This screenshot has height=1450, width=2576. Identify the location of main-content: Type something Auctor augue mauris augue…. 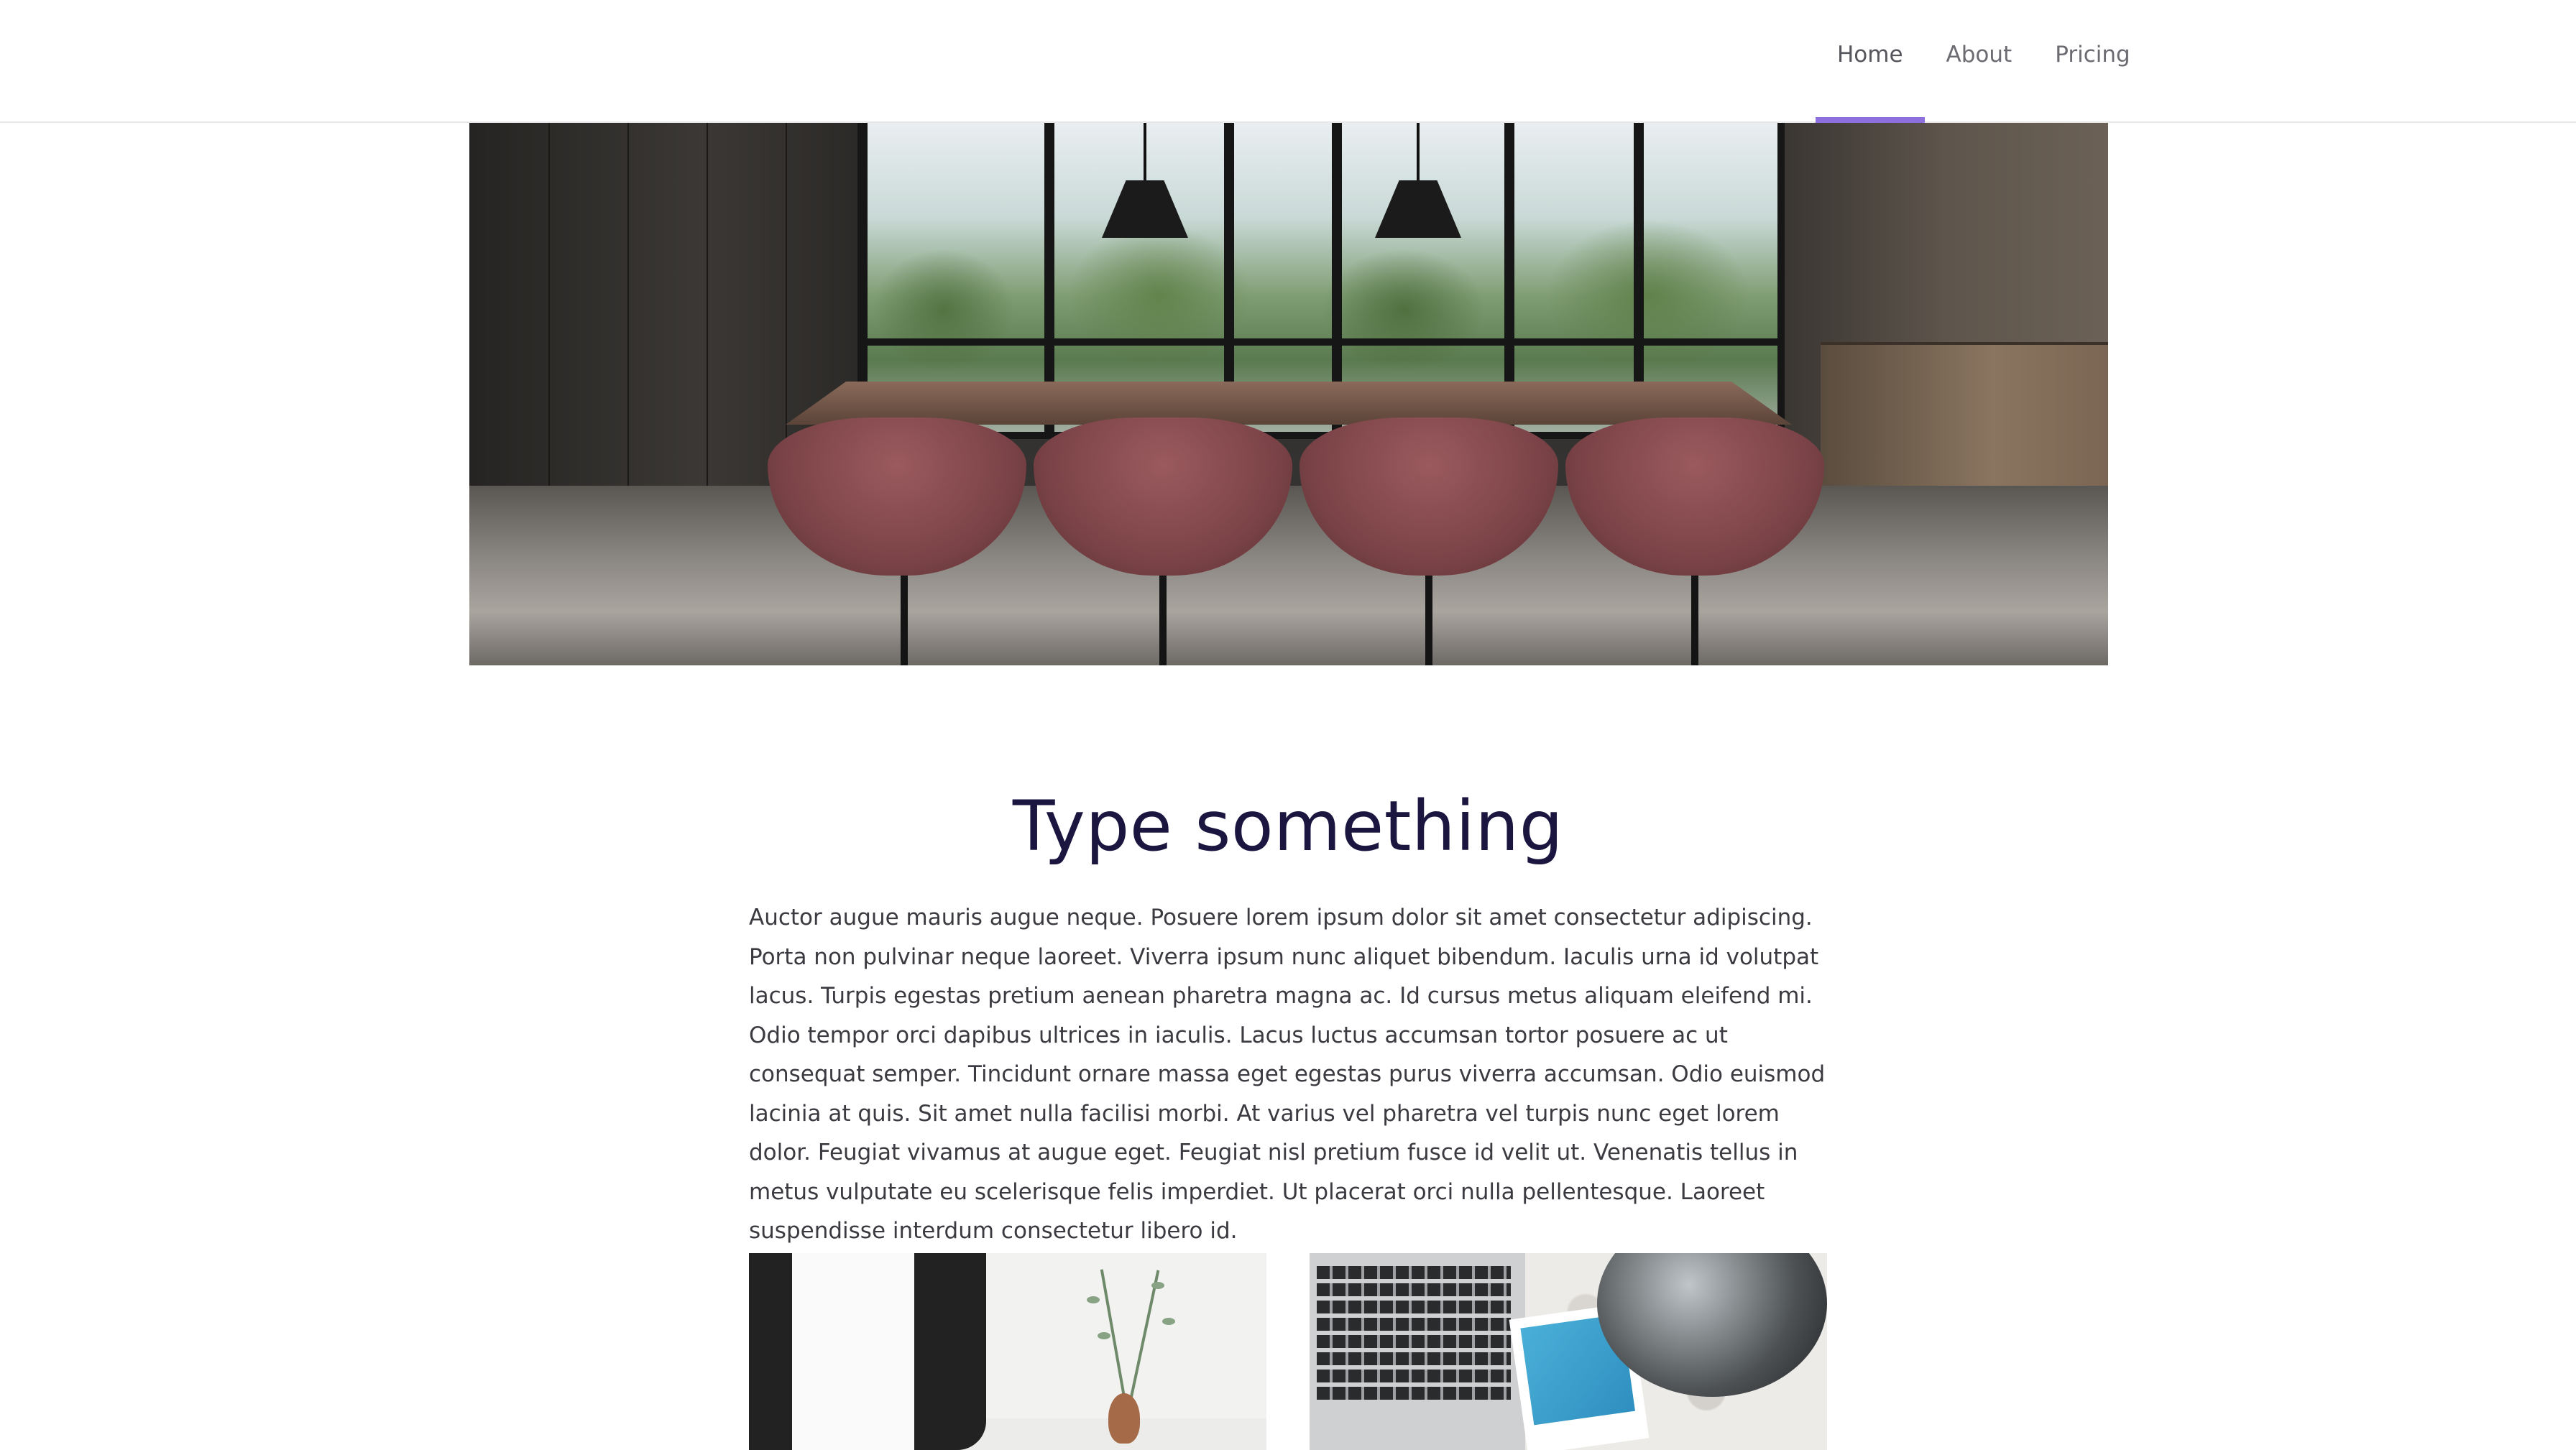
(1288, 1014).